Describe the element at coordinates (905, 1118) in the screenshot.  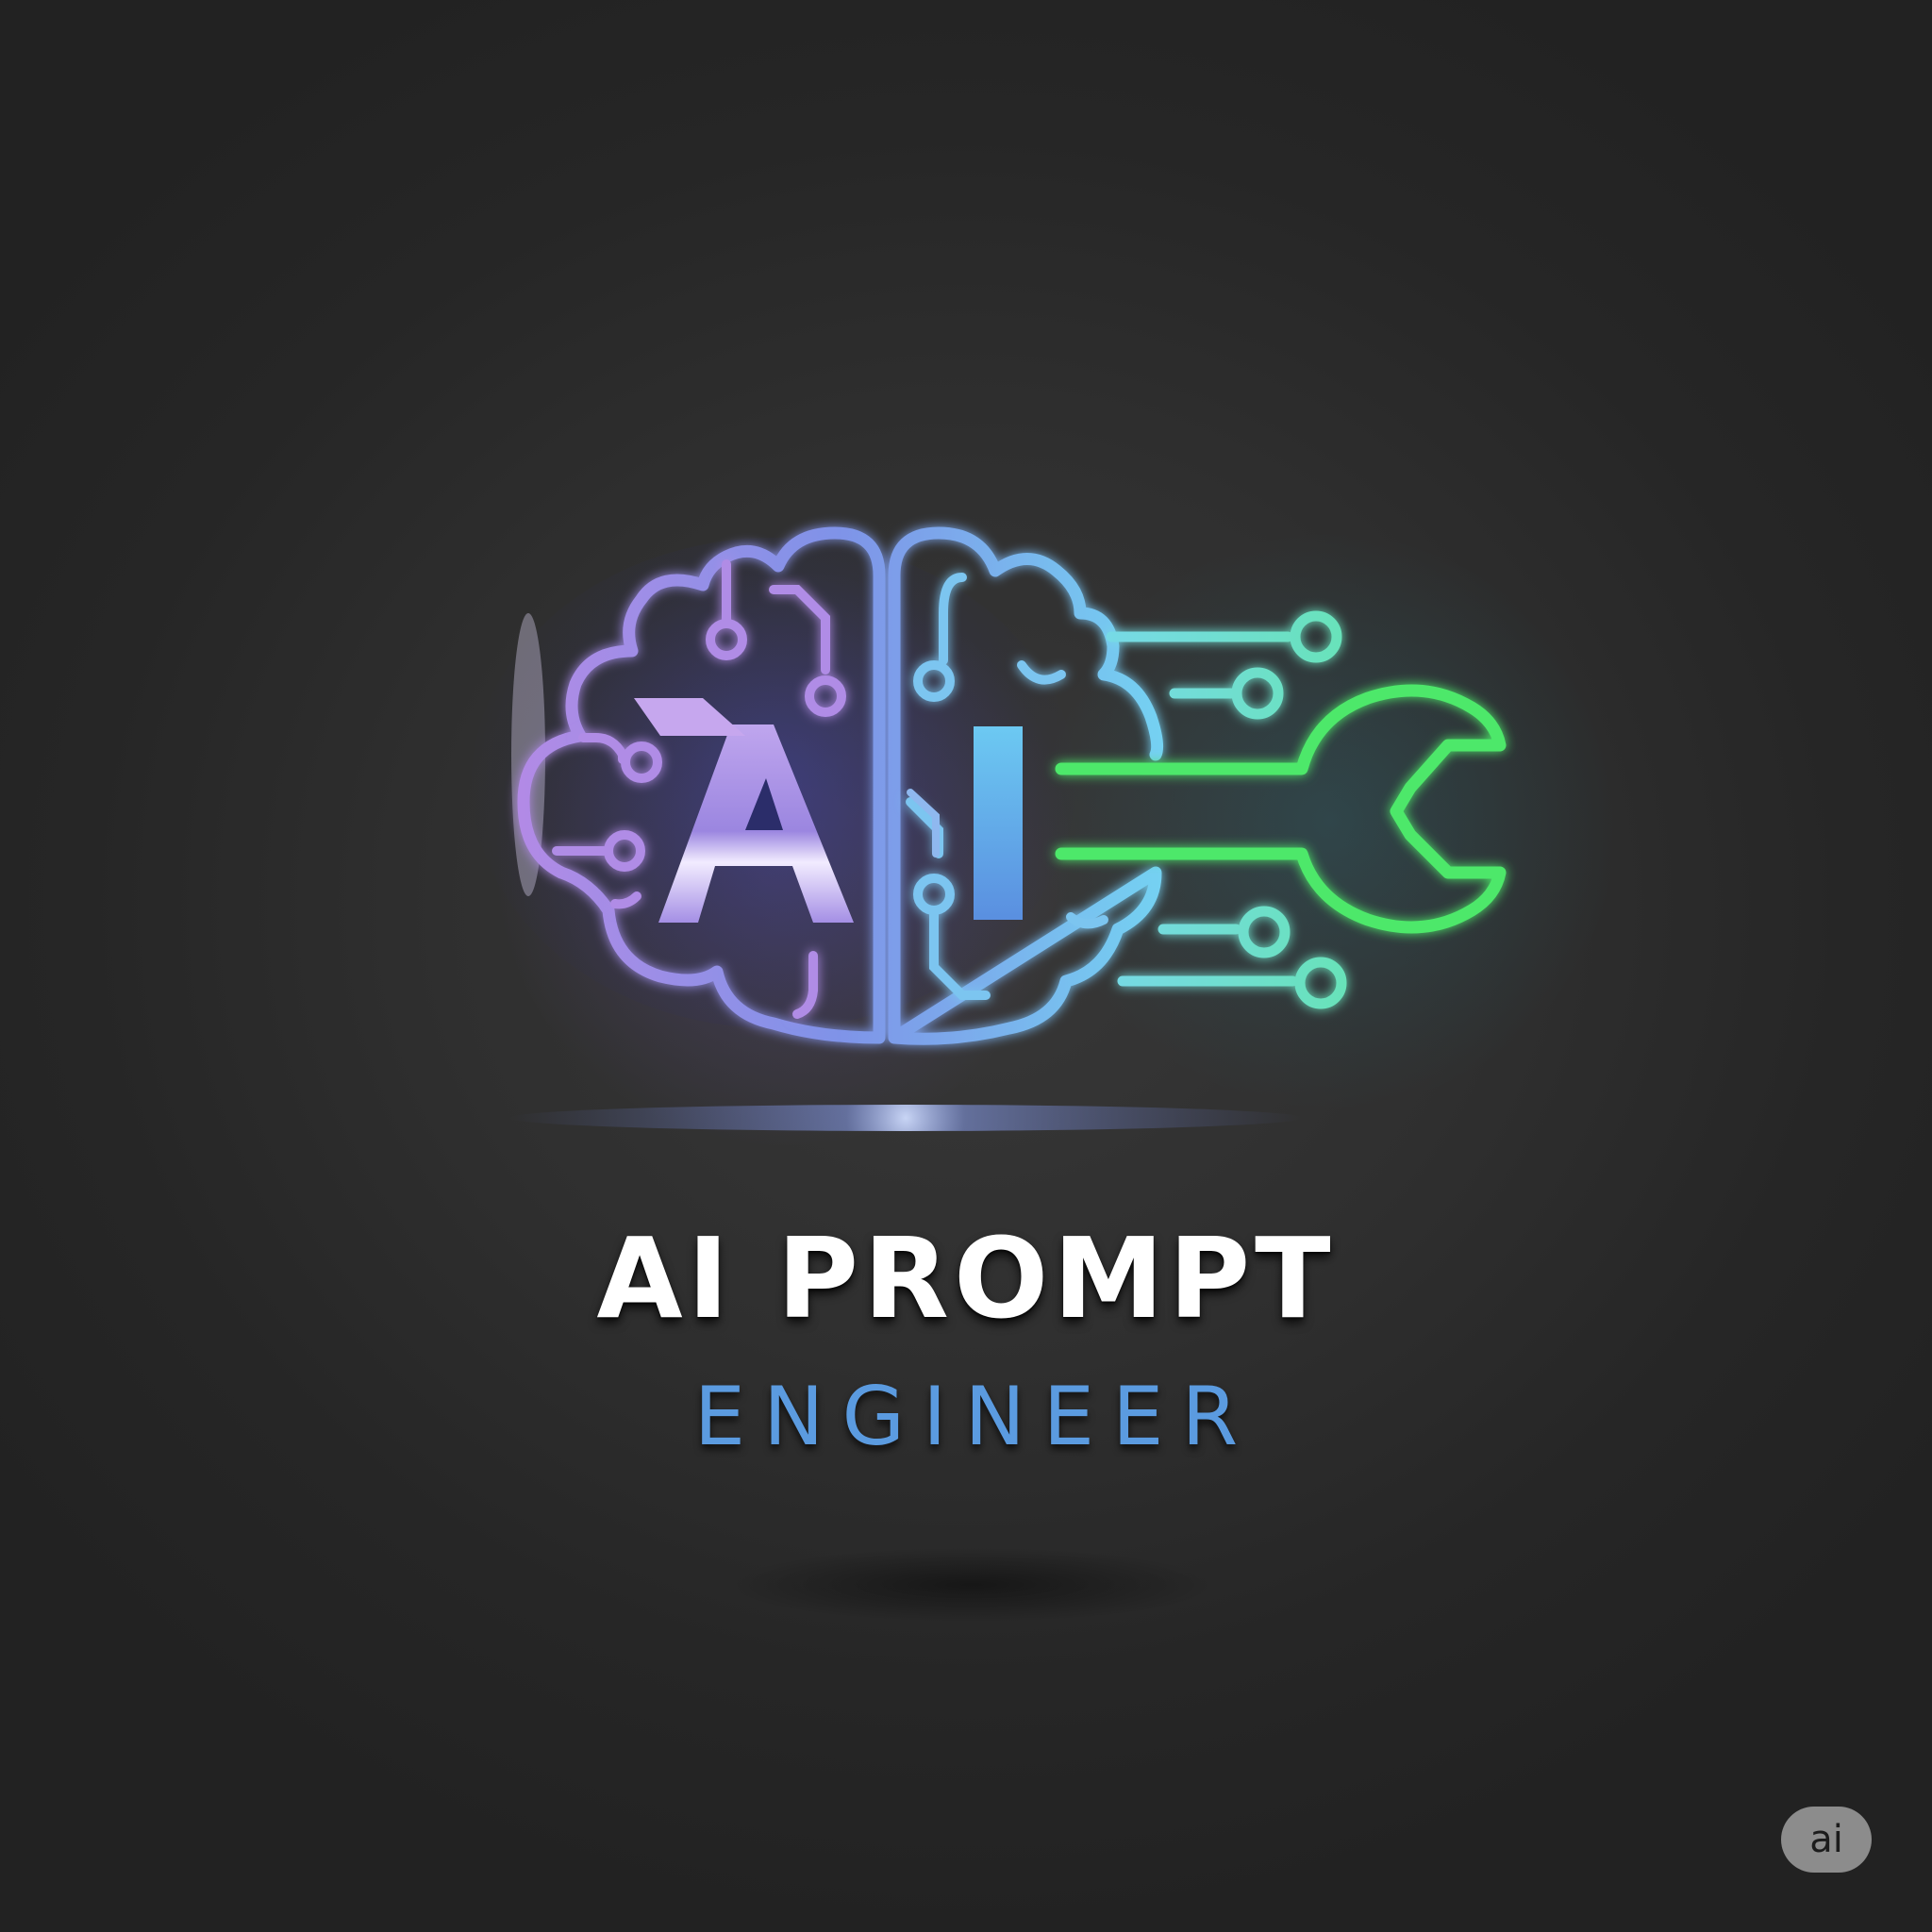
I see `floor-light-streak` at that location.